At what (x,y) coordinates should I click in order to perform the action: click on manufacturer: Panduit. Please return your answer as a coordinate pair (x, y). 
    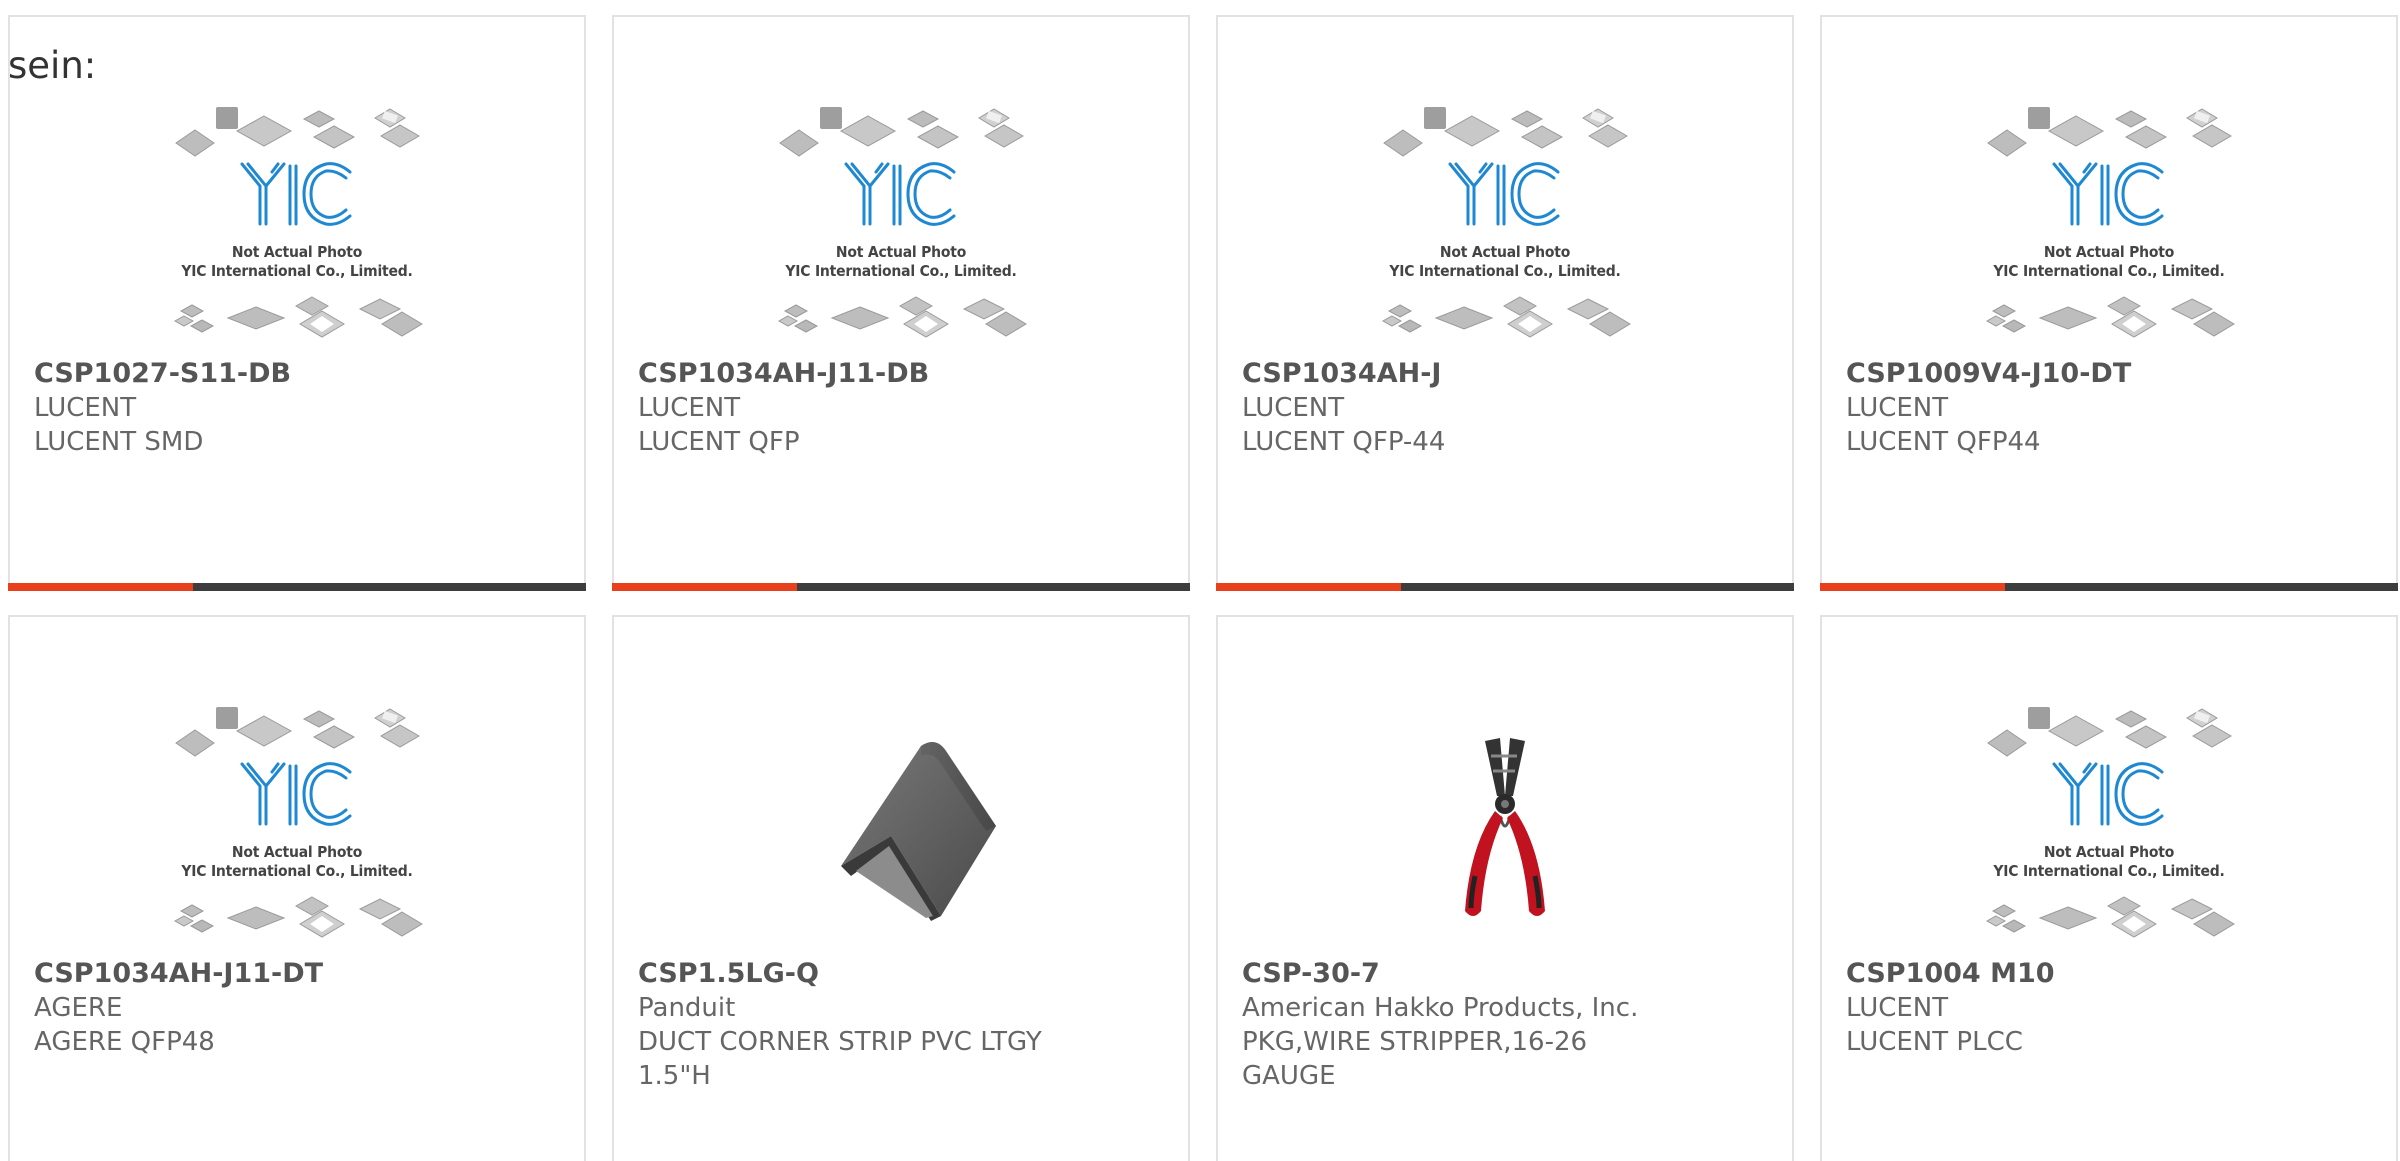
    Looking at the image, I should click on (687, 1008).